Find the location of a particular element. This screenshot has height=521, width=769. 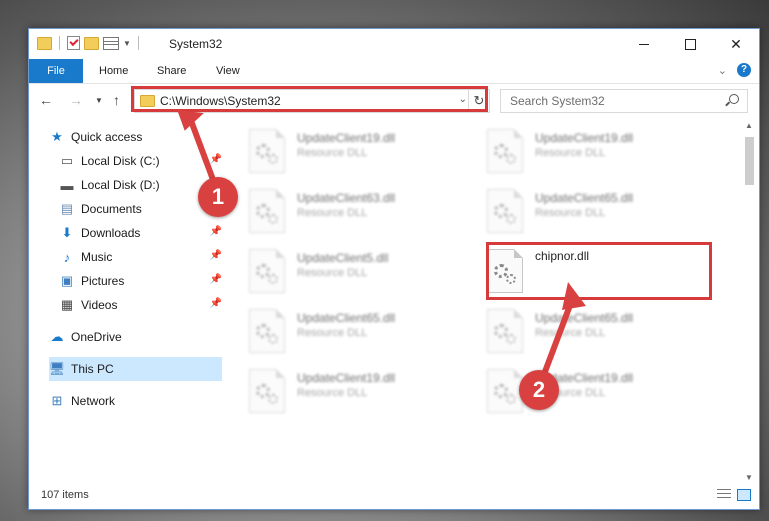

back-arrow-icon: ← is located at coordinates (46, 100).